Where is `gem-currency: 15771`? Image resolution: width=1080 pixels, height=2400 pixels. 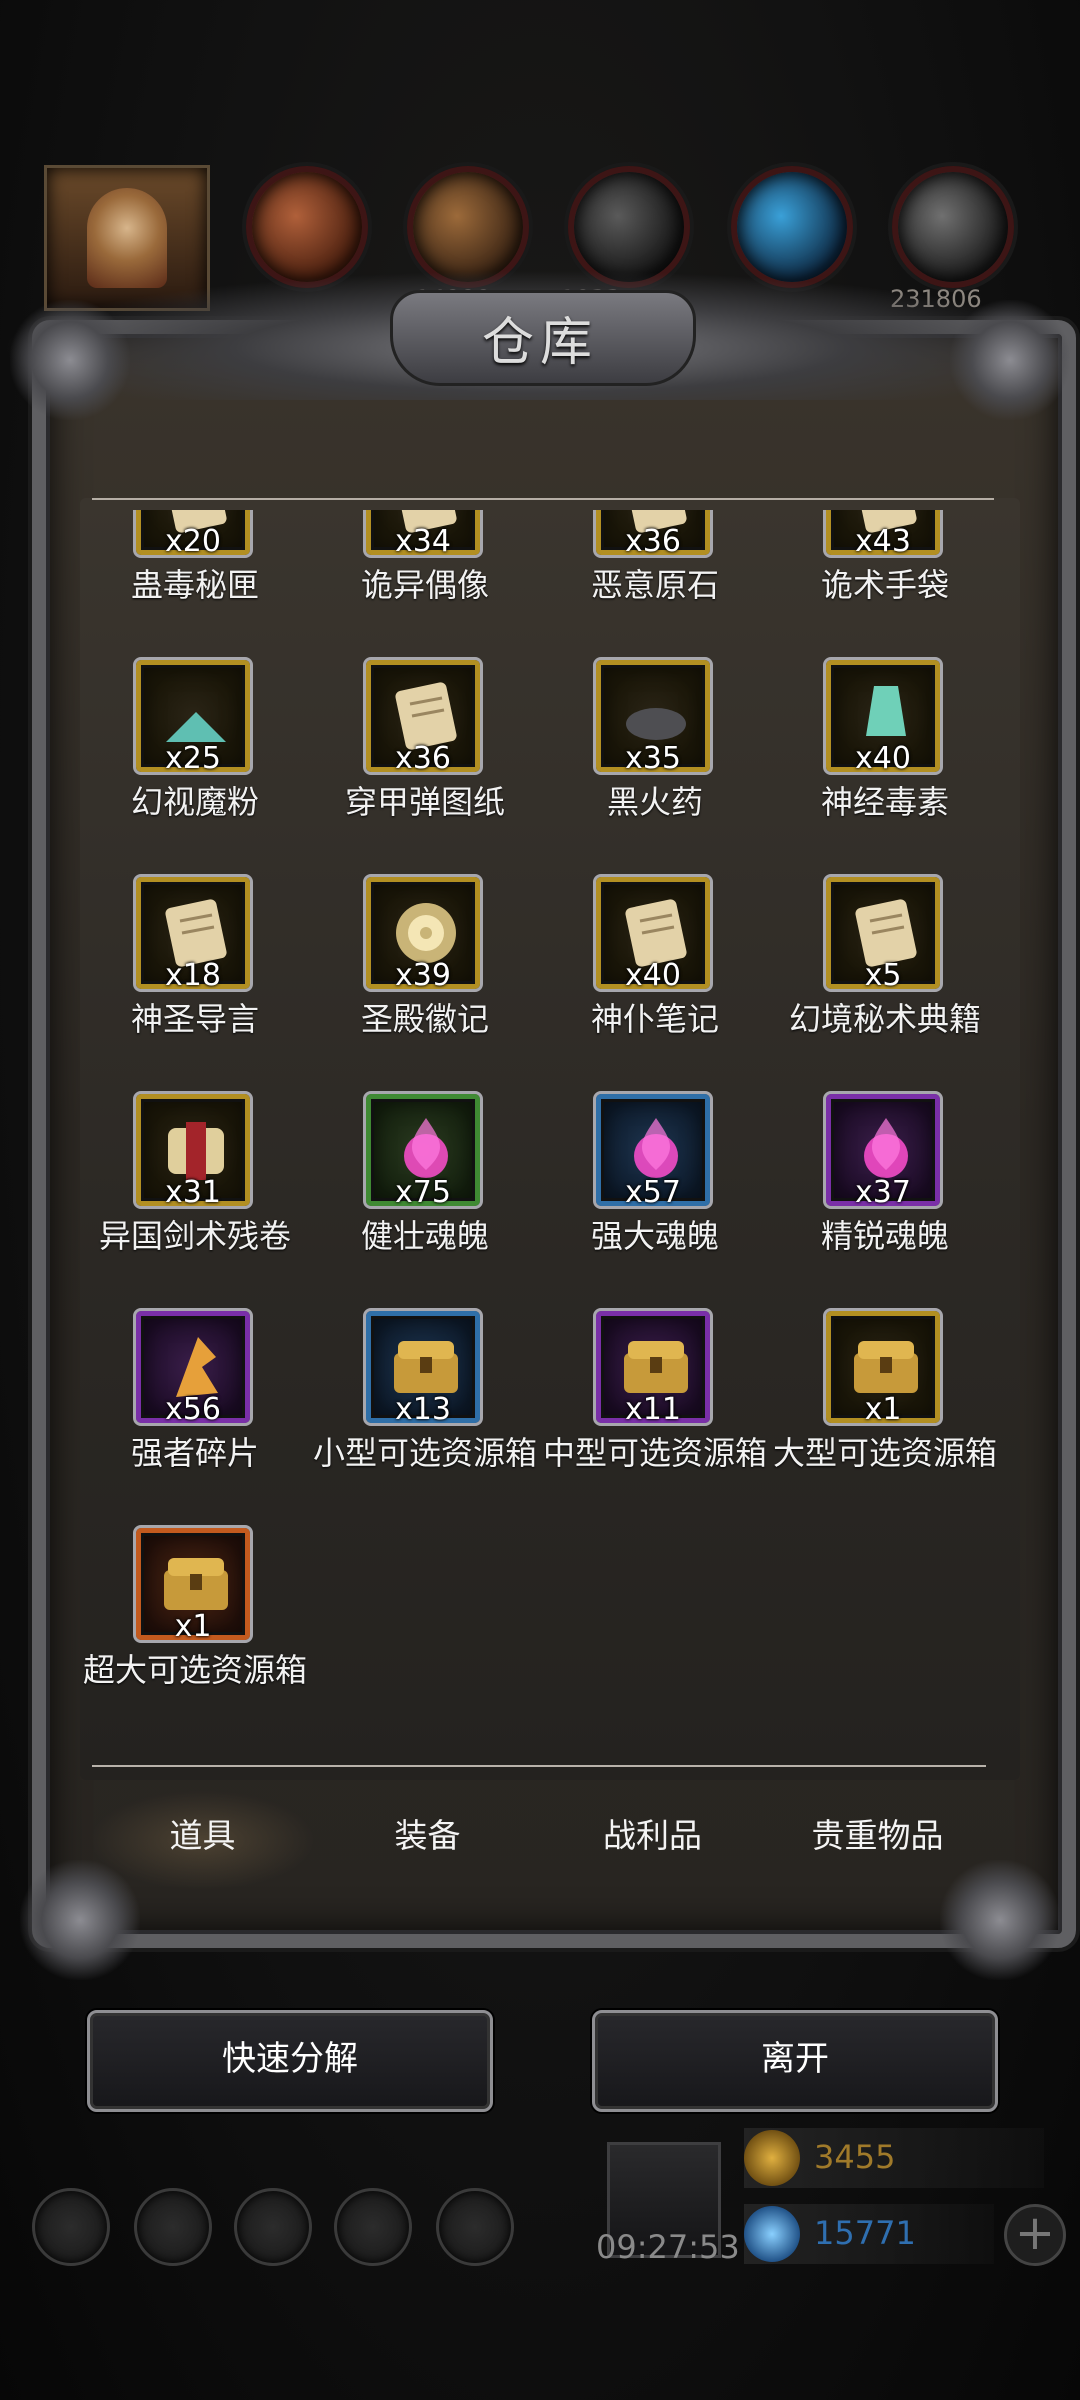
gem-currency: 15771 is located at coordinates (869, 2234).